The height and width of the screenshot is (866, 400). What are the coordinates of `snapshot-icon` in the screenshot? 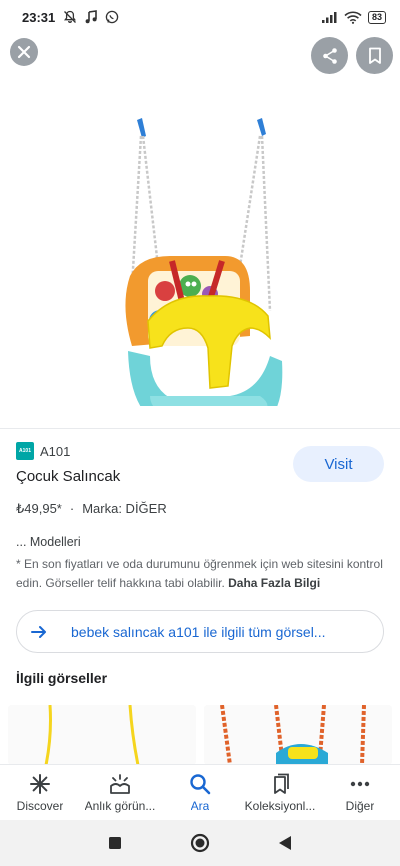 It's located at (120, 783).